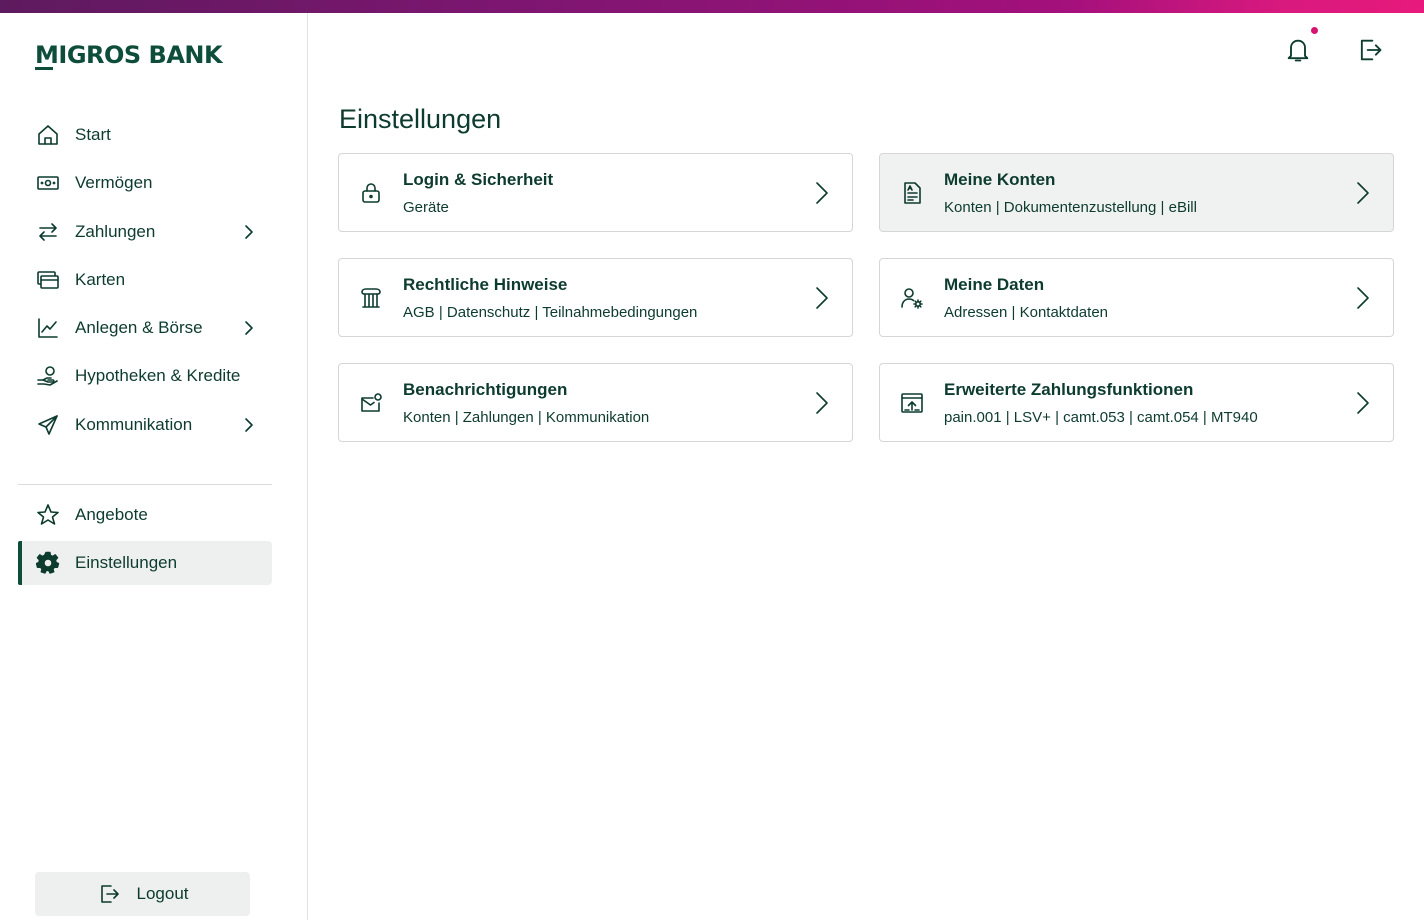 The width and height of the screenshot is (1424, 920). I want to click on card-title: Rechtliche Hinweise, so click(485, 284).